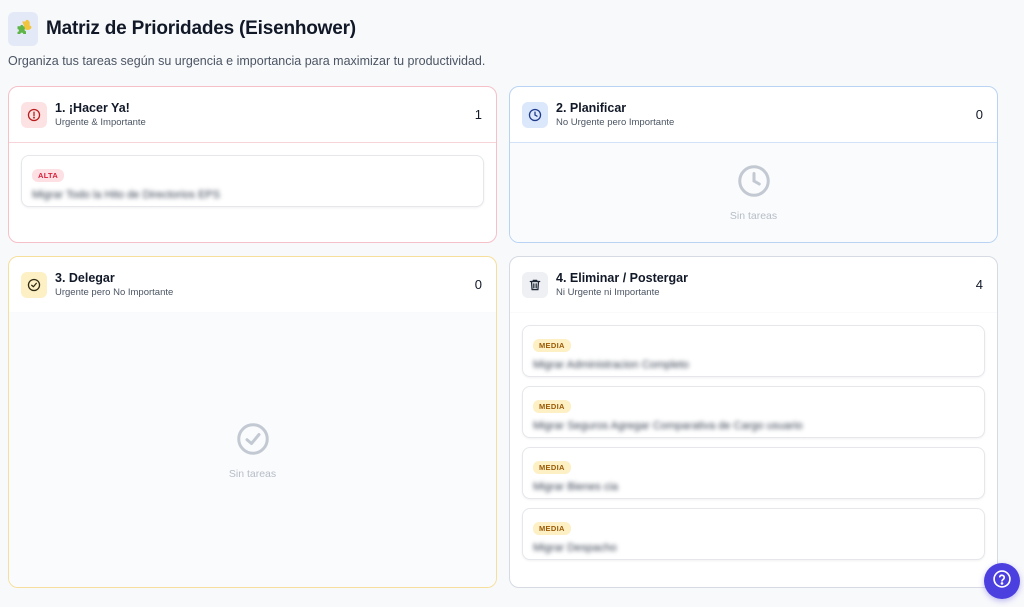  I want to click on empty-state: Sin tareas, so click(753, 192).